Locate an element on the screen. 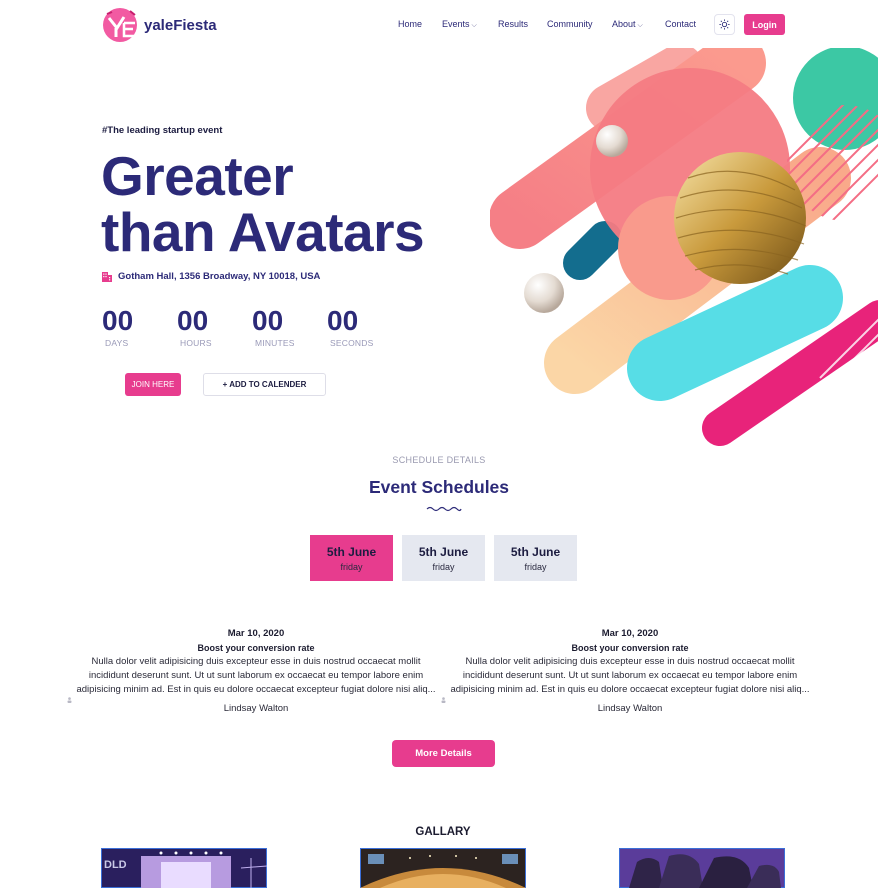 Image resolution: width=878 pixels, height=888 pixels. theme-toggle-button is located at coordinates (724, 24).